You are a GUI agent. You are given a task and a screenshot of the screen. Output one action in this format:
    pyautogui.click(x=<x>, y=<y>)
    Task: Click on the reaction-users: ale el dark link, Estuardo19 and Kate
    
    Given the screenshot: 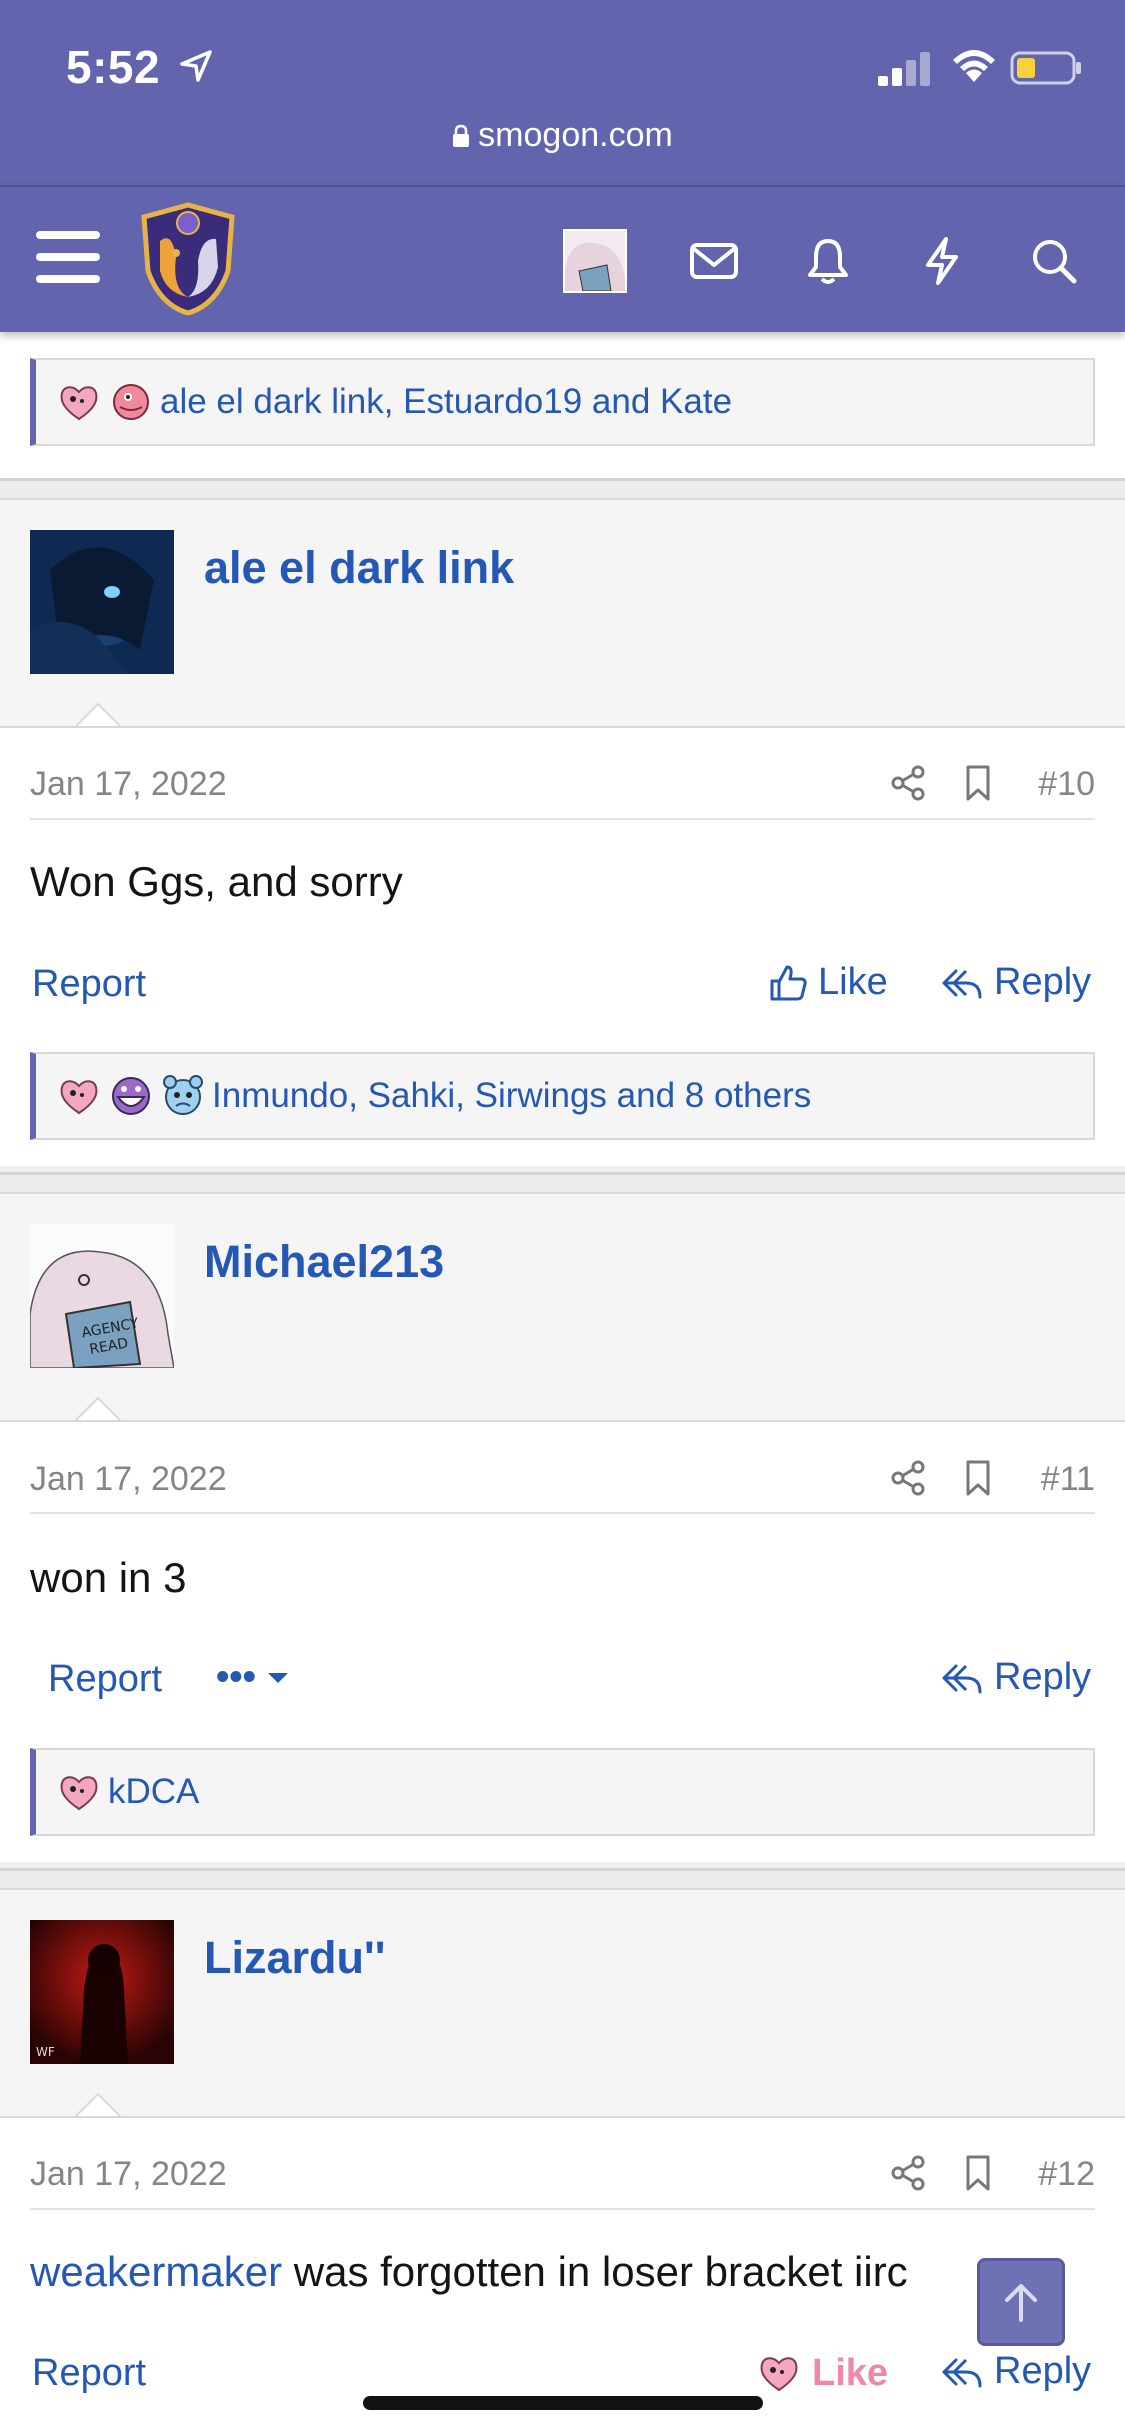 What is the action you would take?
    pyautogui.click(x=446, y=402)
    